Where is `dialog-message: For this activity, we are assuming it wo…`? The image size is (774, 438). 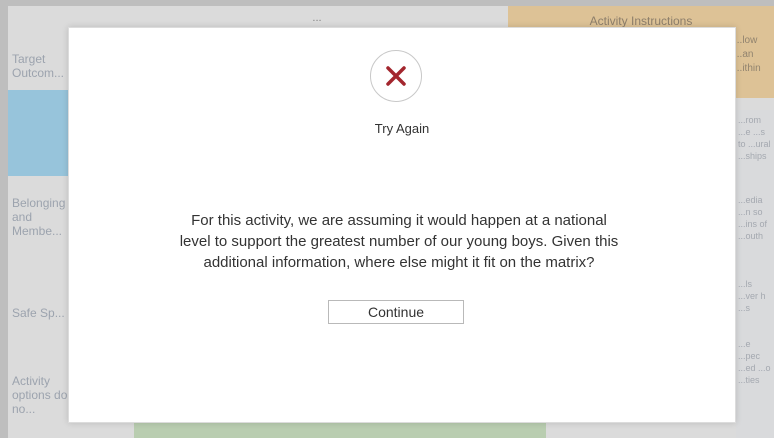
dialog-message: For this activity, we are assuming it wo… is located at coordinates (399, 241).